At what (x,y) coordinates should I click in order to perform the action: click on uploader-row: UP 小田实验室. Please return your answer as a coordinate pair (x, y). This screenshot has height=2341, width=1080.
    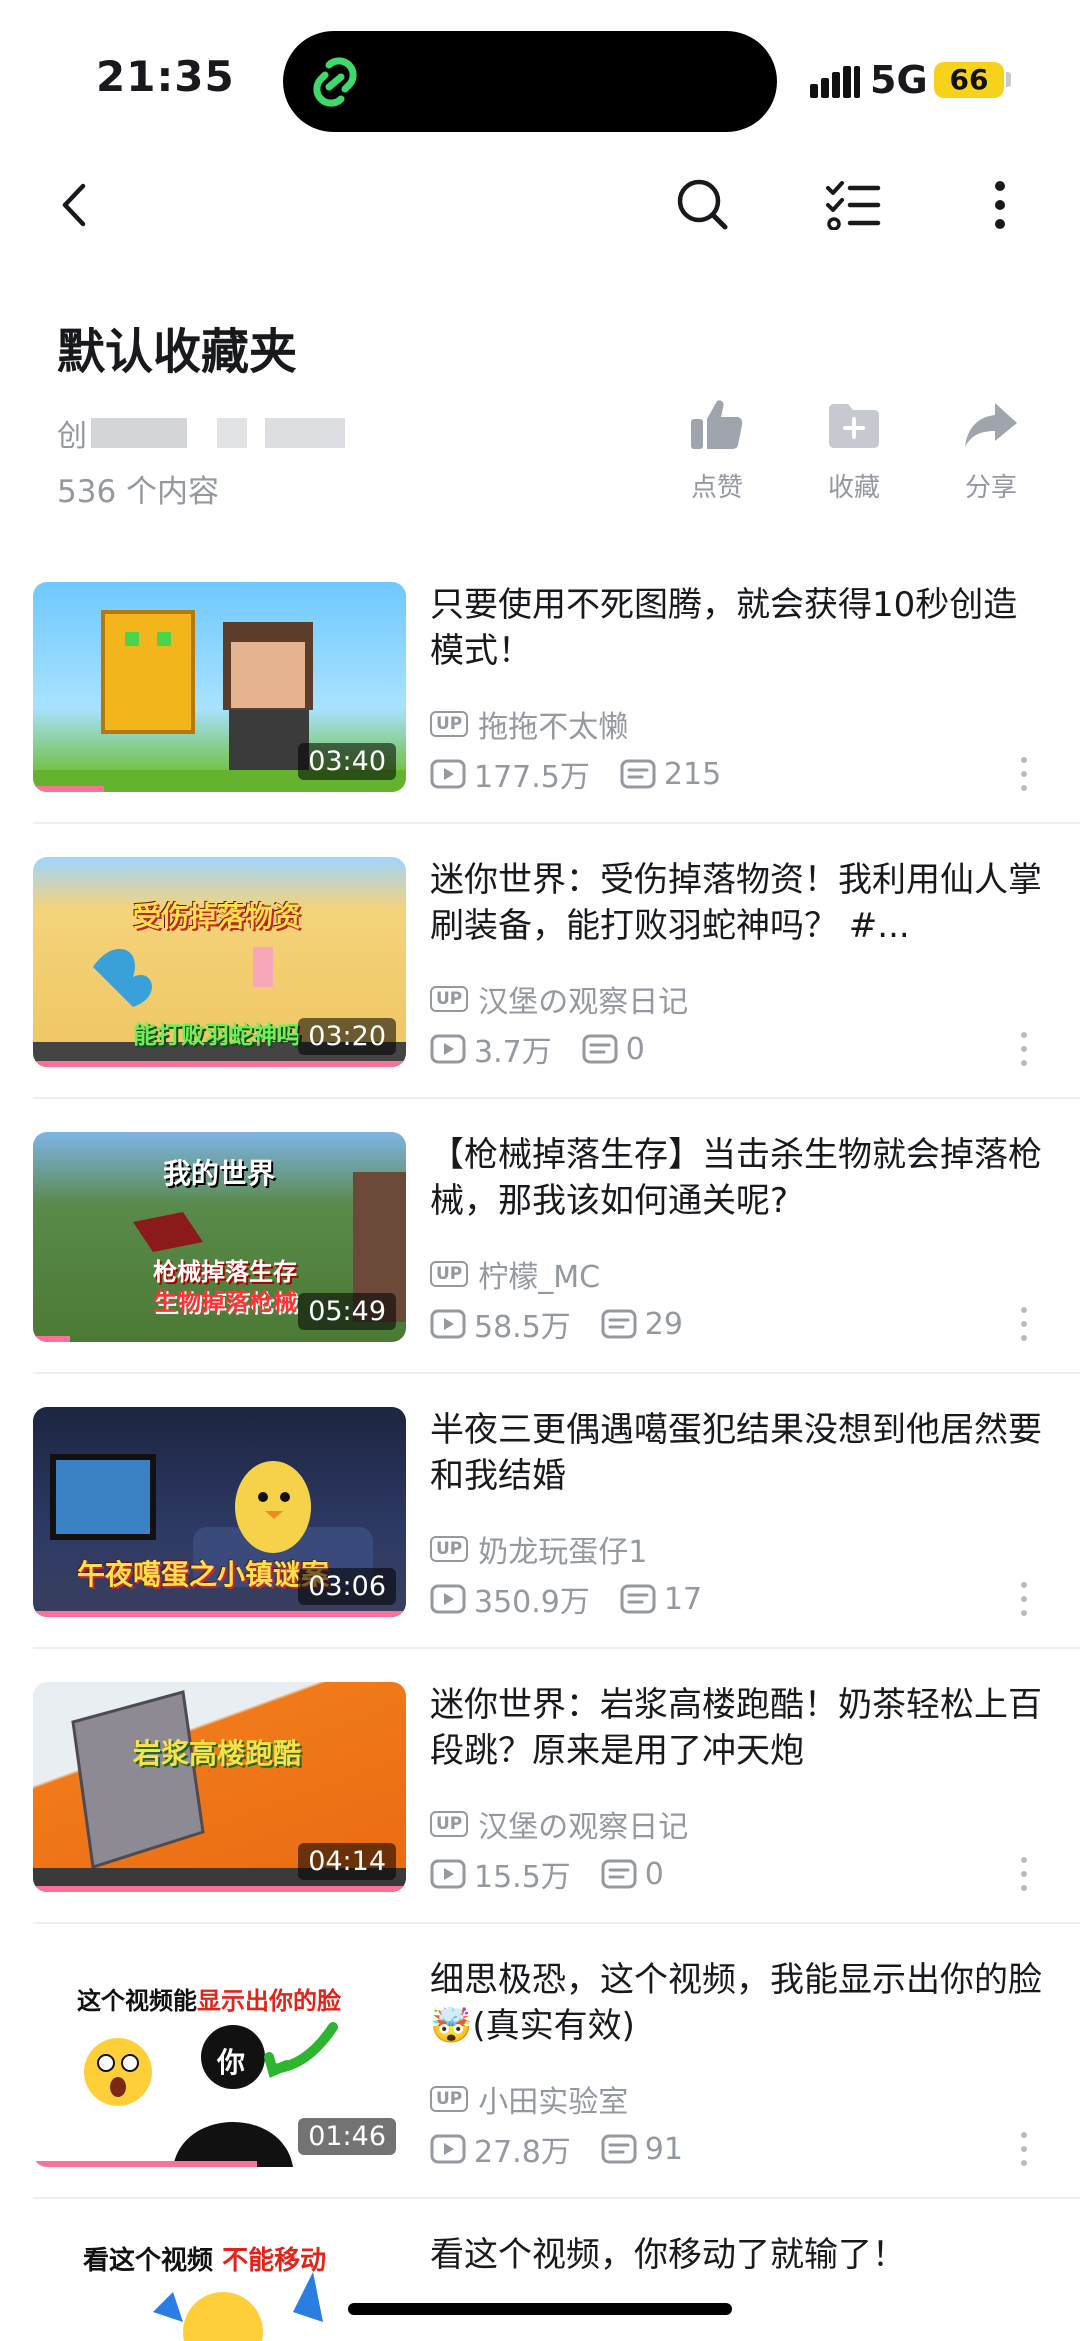
    Looking at the image, I should click on (529, 2099).